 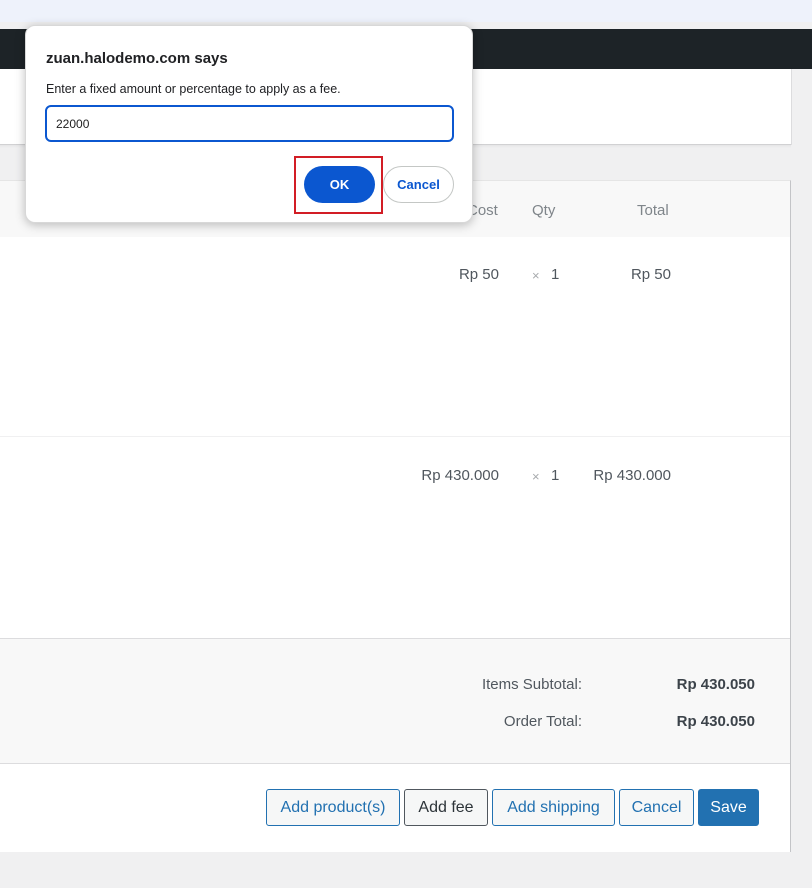 What do you see at coordinates (339, 184) in the screenshot?
I see `ok-button: OK` at bounding box center [339, 184].